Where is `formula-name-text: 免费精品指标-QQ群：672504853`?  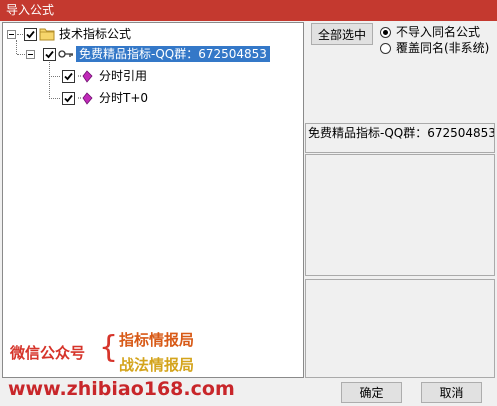
formula-name-text: 免费精品指标-QQ群：672504853 is located at coordinates (401, 133).